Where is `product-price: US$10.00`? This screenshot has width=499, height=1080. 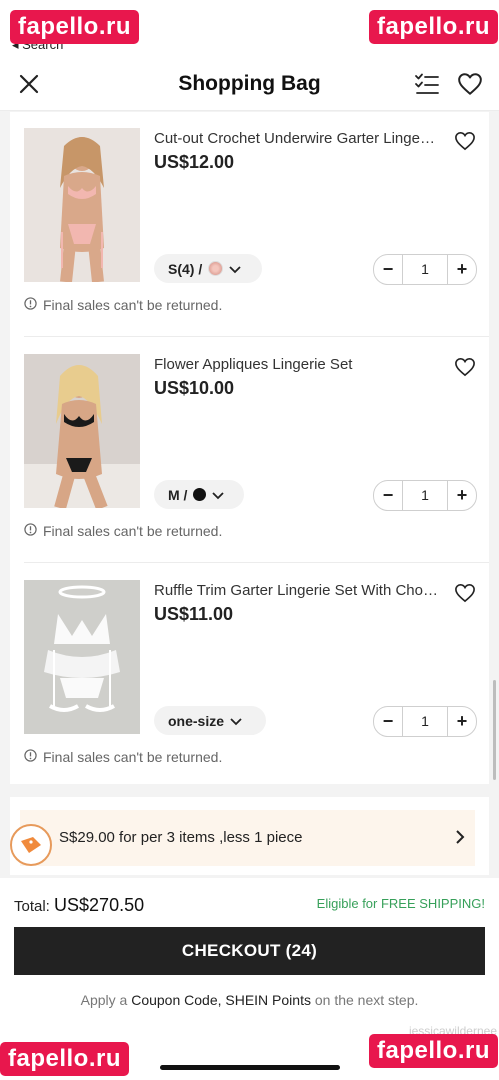
product-price: US$10.00 is located at coordinates (194, 388).